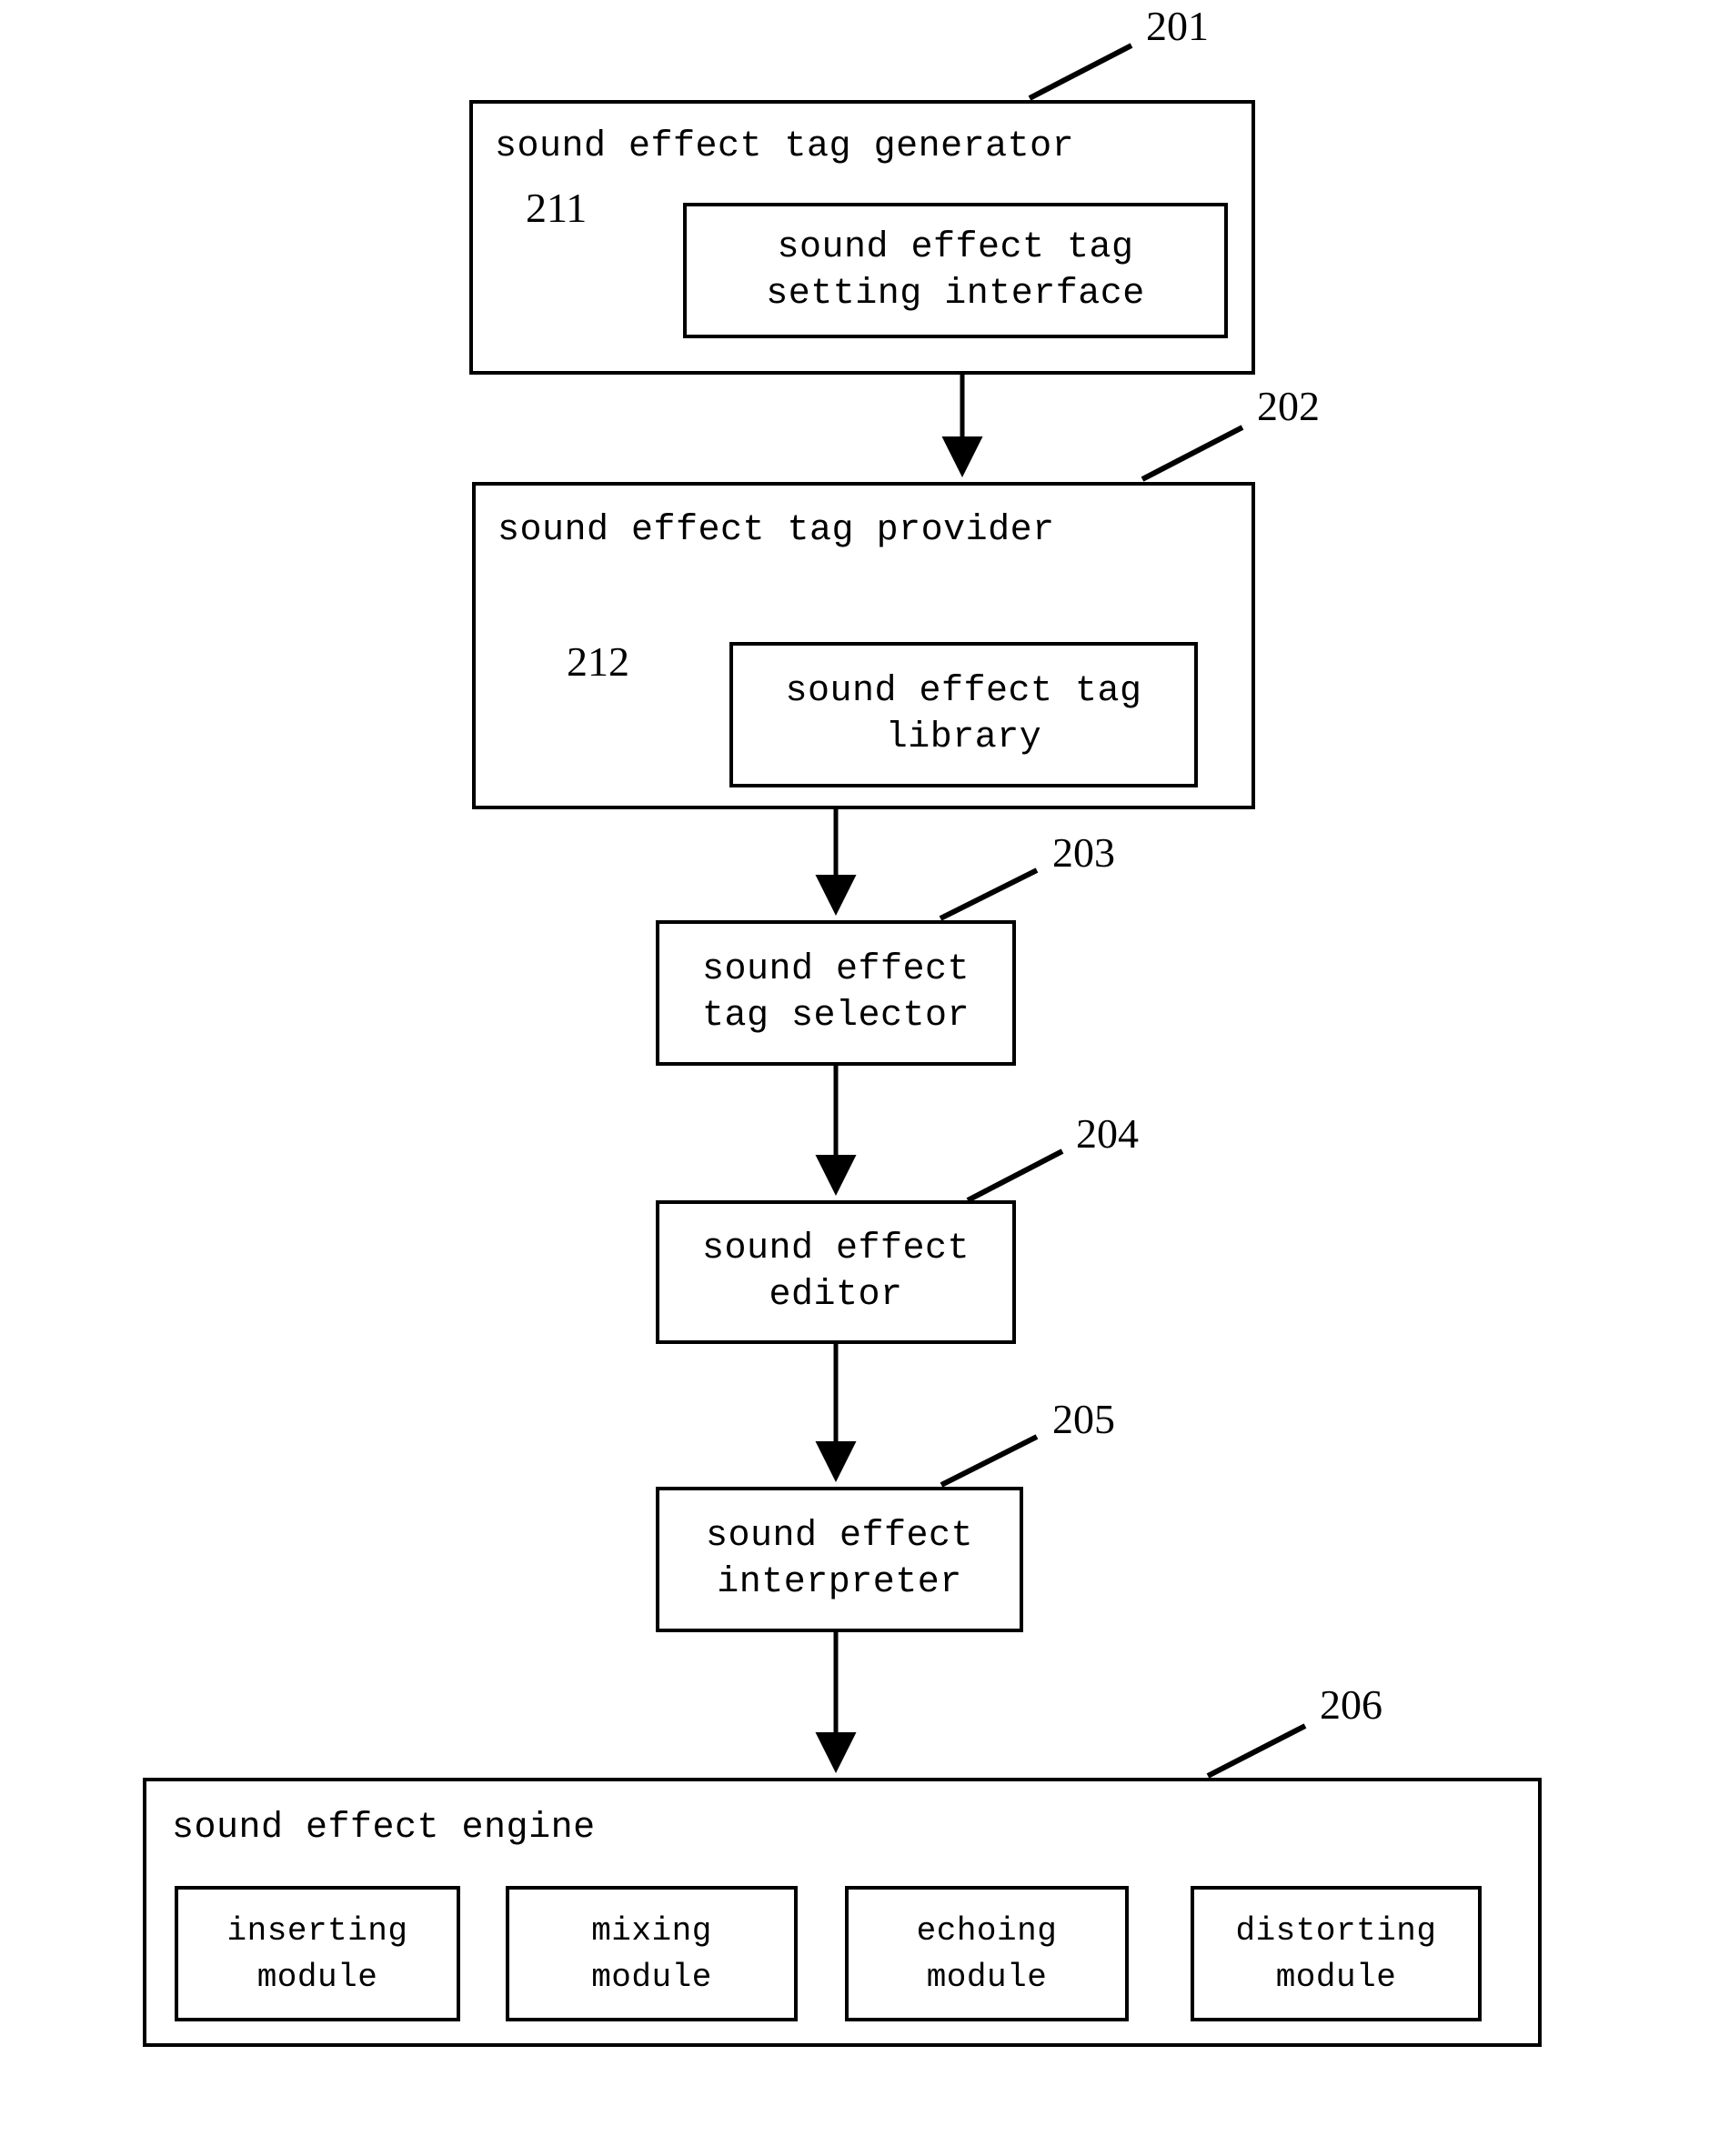 The image size is (1729, 2156). Describe the element at coordinates (1336, 1977) in the screenshot. I see `distorting-module-line-2: module` at that location.